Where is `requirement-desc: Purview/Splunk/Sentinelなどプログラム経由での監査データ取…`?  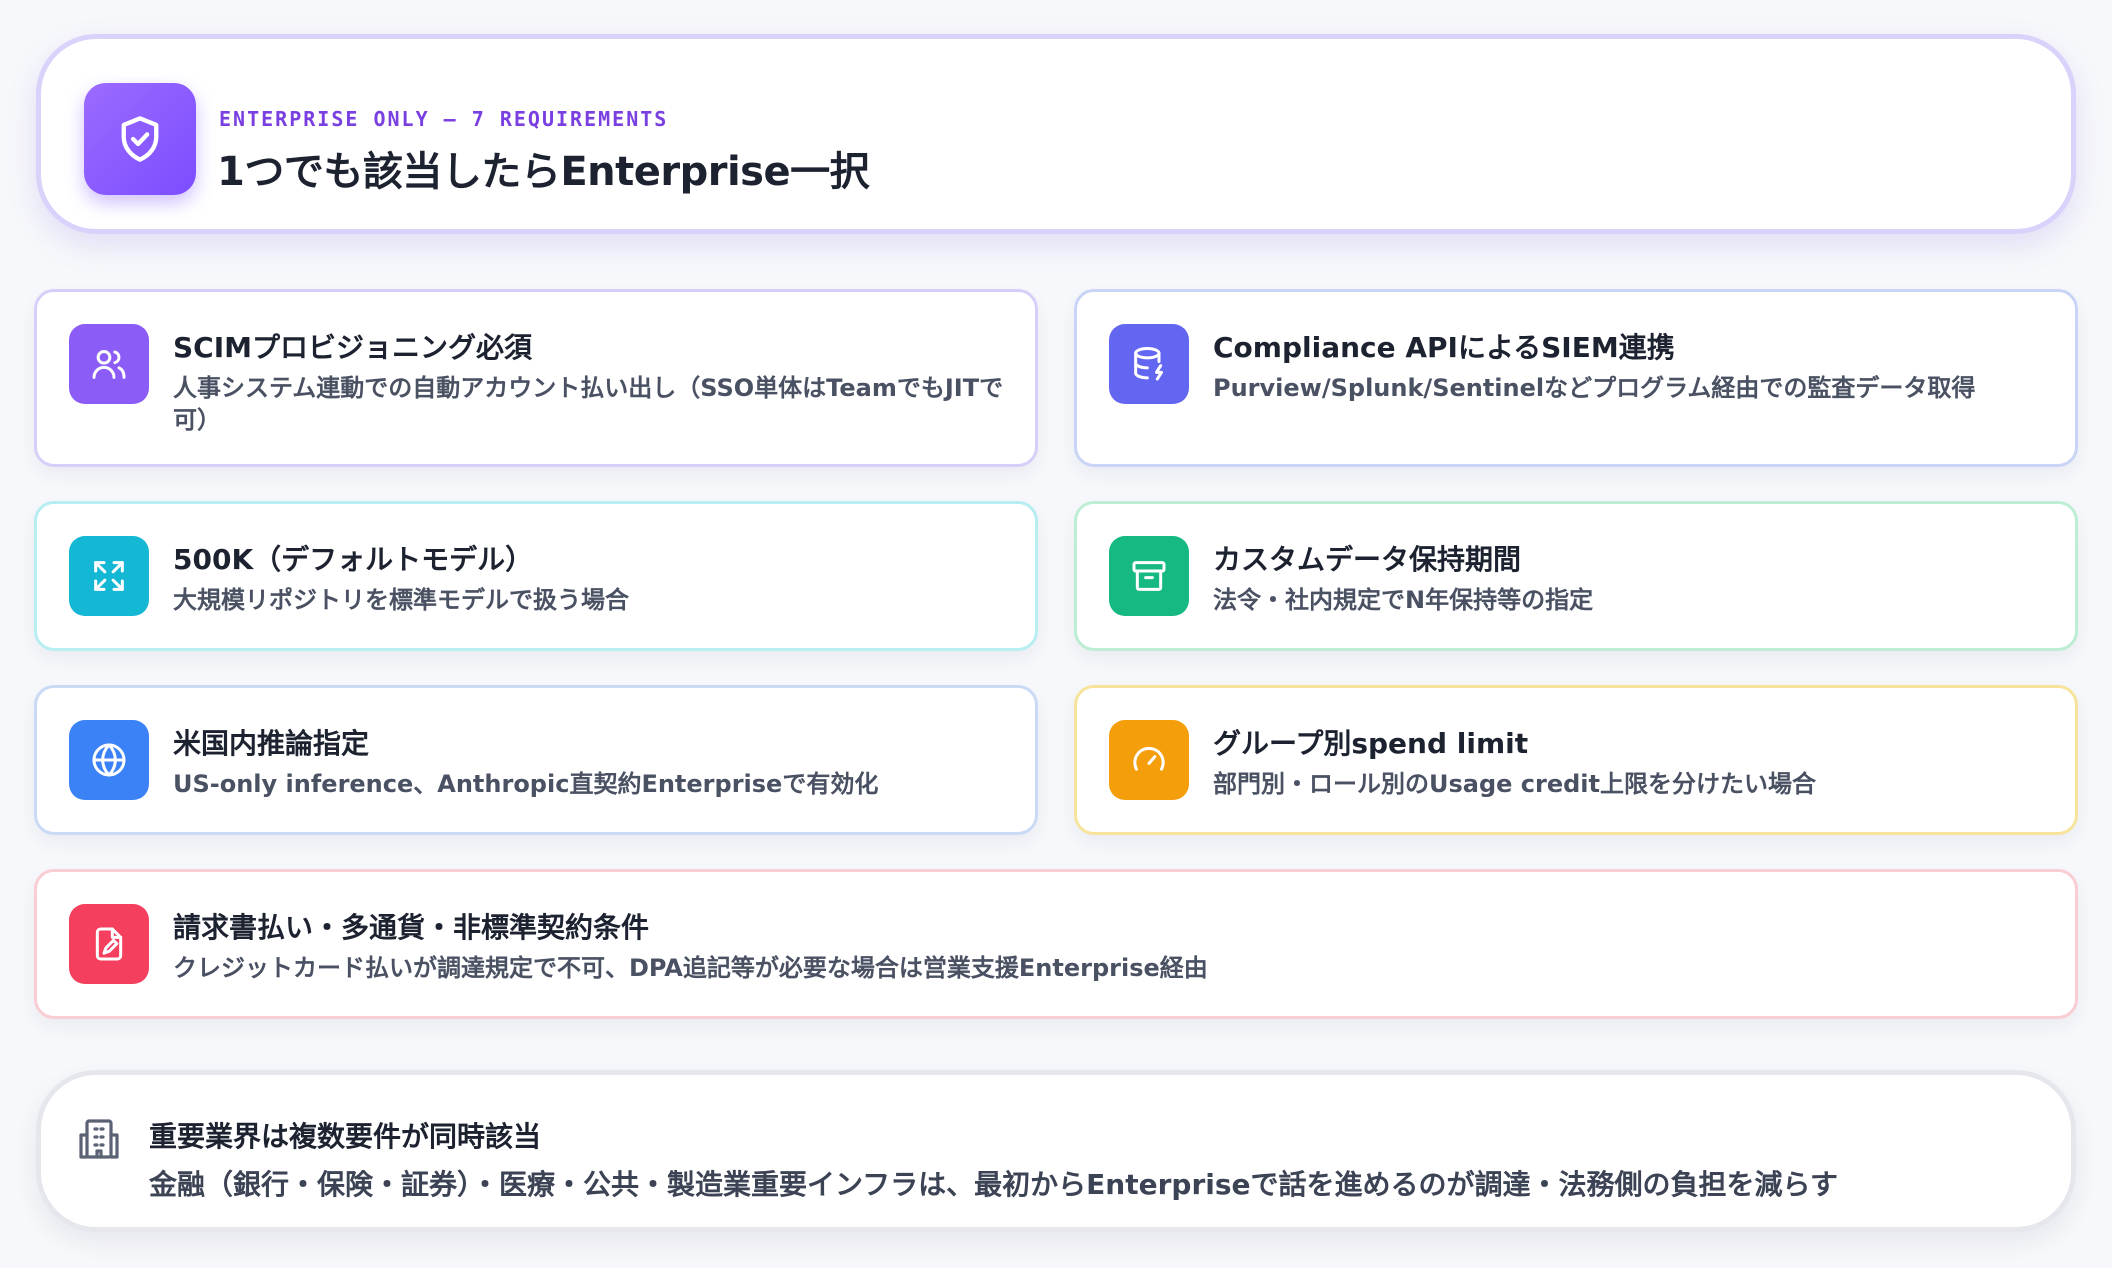
requirement-desc: Purview/Splunk/Sentinelなどプログラム経由での監査データ取… is located at coordinates (1594, 388).